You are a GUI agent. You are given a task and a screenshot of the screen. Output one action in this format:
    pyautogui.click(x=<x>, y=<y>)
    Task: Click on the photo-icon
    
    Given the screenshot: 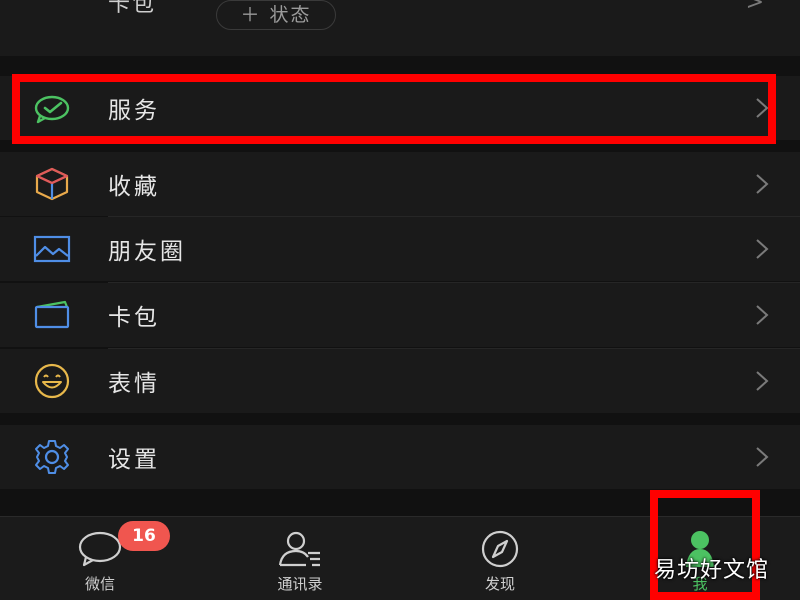 What is the action you would take?
    pyautogui.click(x=52, y=249)
    